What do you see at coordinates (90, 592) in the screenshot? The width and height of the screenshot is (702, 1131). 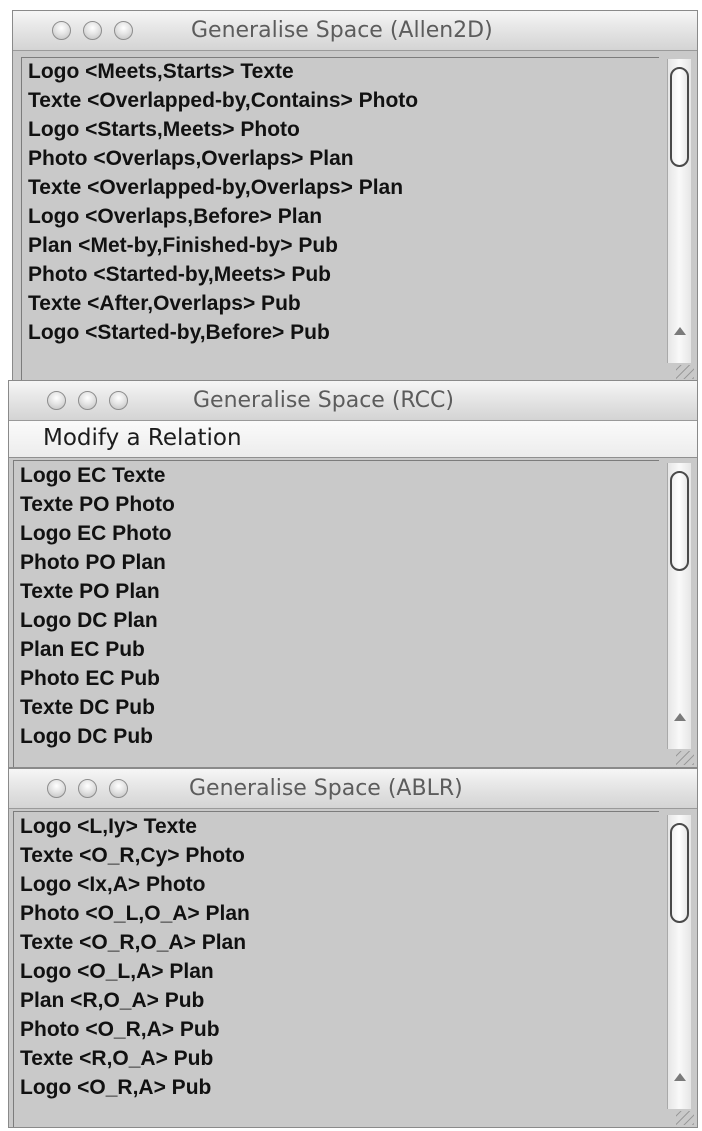 I see `list-item: Texte PO Plan` at bounding box center [90, 592].